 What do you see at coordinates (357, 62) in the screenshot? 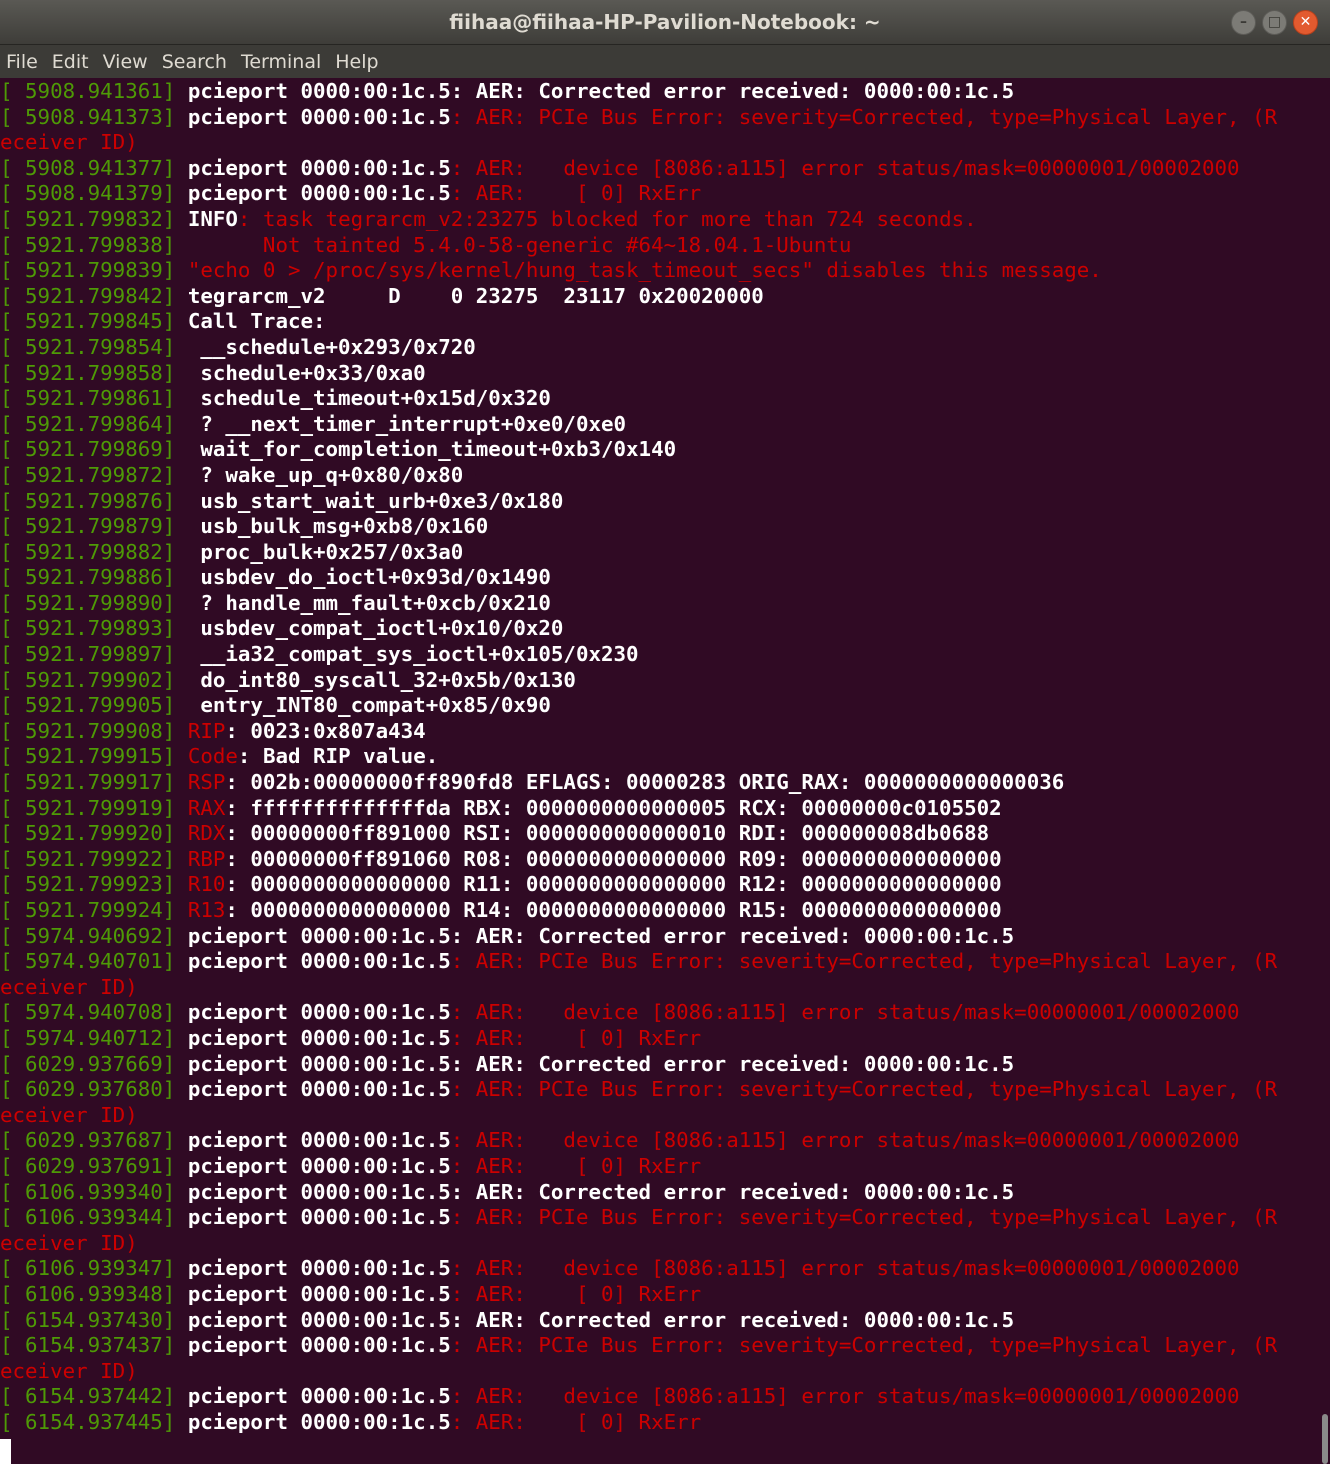
I see `menu-help: Help` at bounding box center [357, 62].